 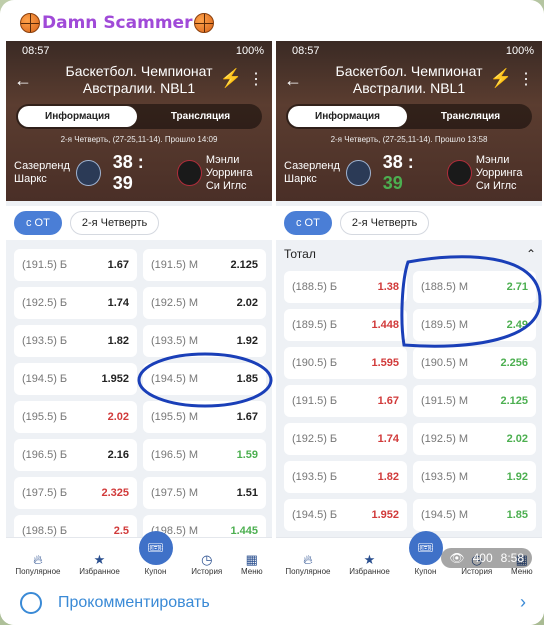 I want to click on tab-menu: ▦ Меню, so click(x=252, y=564).